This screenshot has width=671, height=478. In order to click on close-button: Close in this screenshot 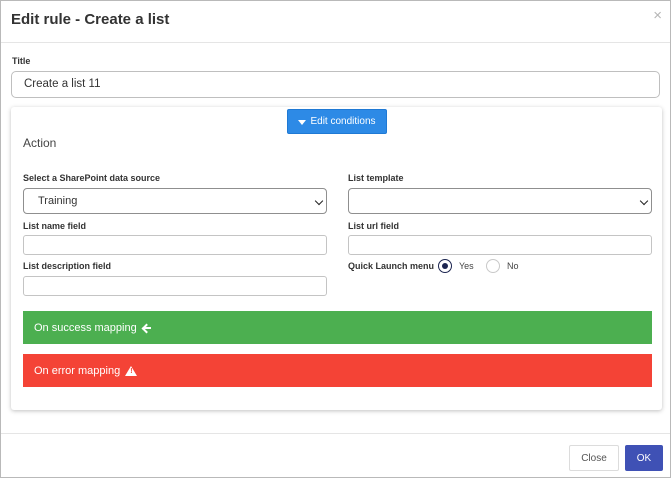, I will do `click(594, 458)`.